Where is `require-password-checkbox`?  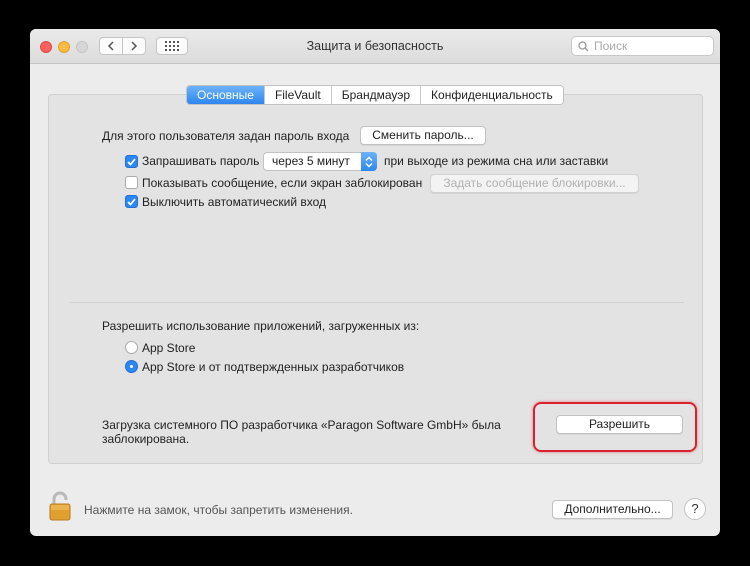
require-password-checkbox is located at coordinates (131, 161).